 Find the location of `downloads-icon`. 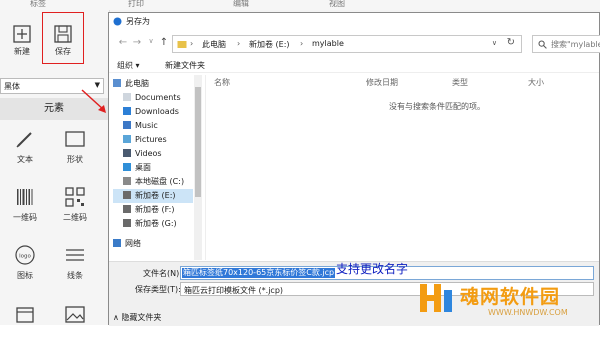

downloads-icon is located at coordinates (127, 111).